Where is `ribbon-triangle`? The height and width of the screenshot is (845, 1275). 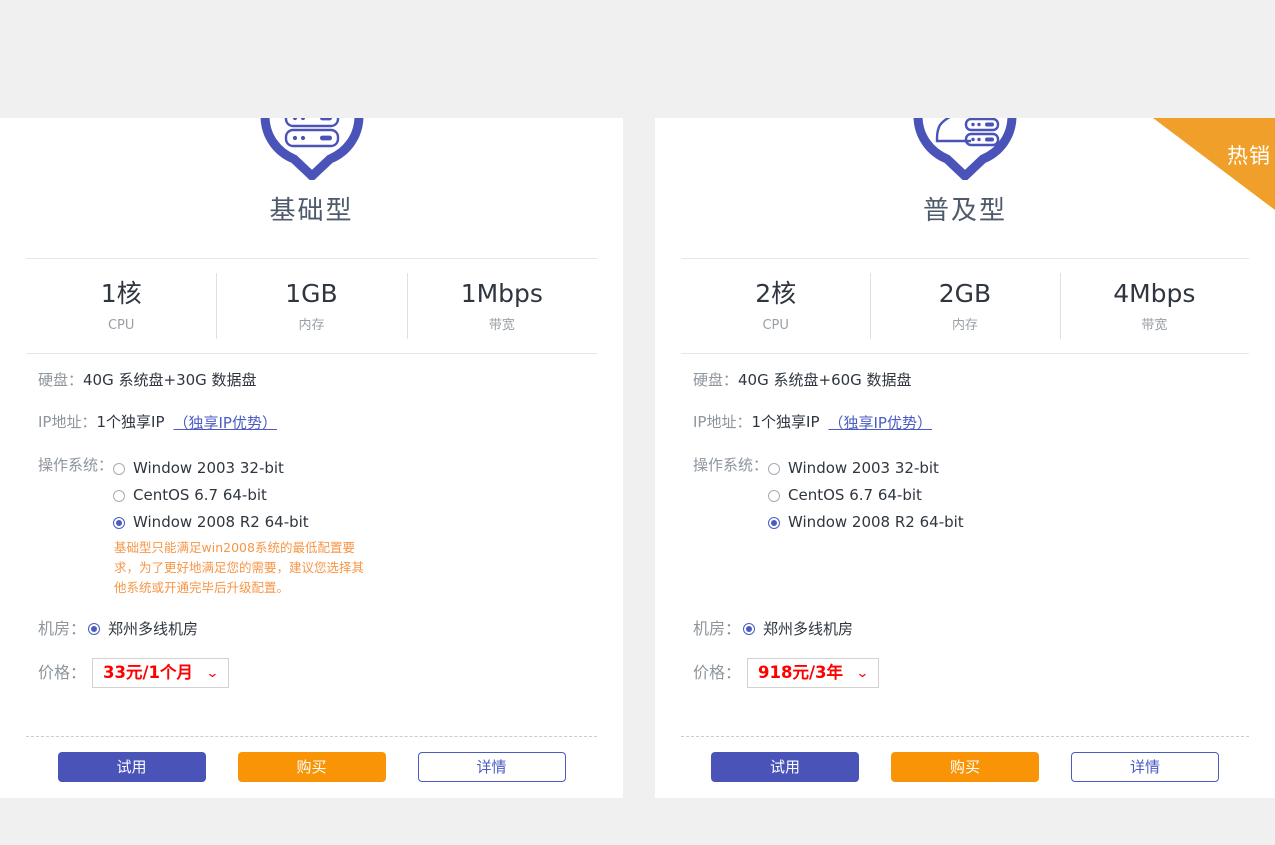 ribbon-triangle is located at coordinates (1214, 164).